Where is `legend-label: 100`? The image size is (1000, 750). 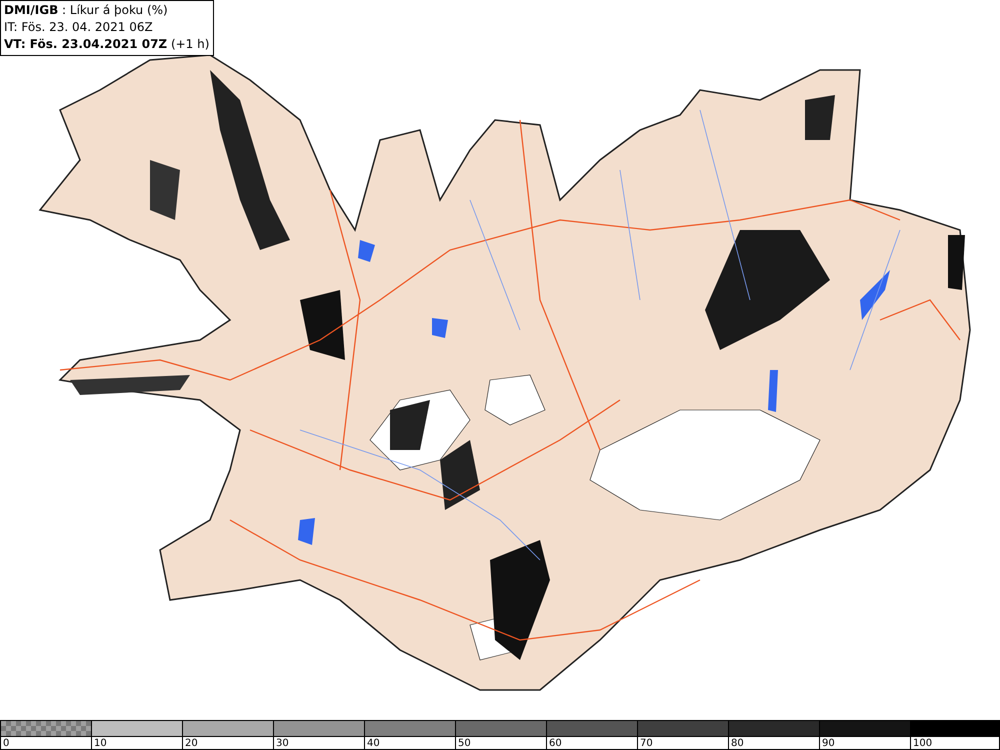
legend-label: 100 is located at coordinates (922, 743).